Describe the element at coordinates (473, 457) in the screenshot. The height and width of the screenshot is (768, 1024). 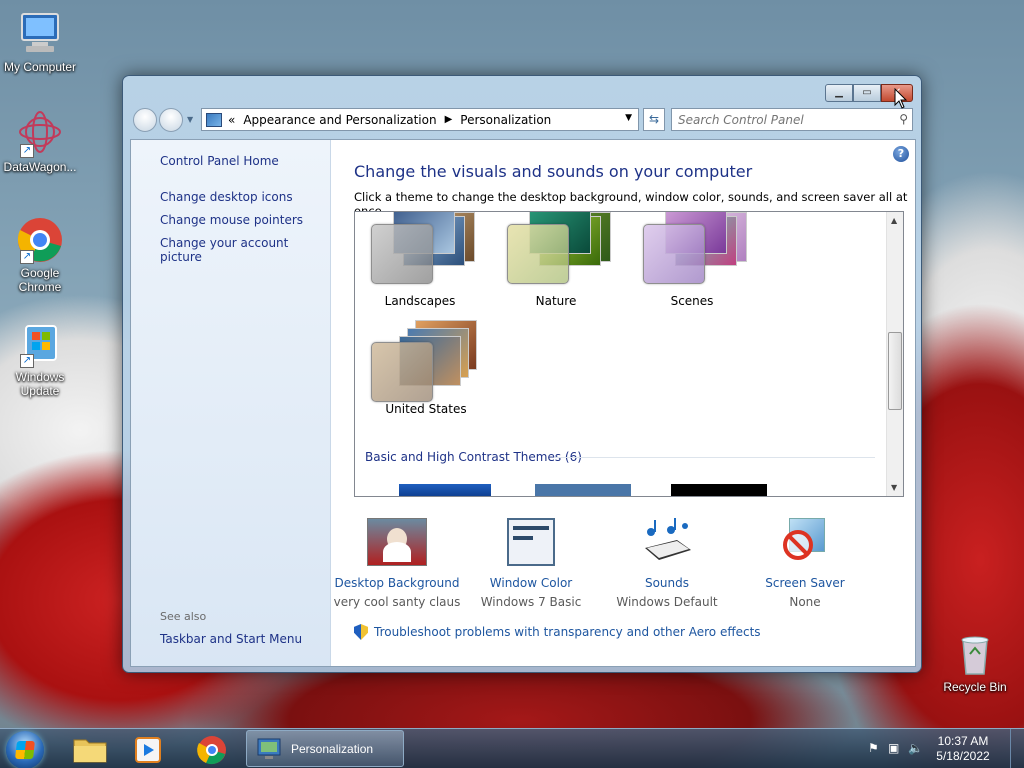
I see `basic-themes-heading: Basic and High Contrast Themes (6)` at that location.